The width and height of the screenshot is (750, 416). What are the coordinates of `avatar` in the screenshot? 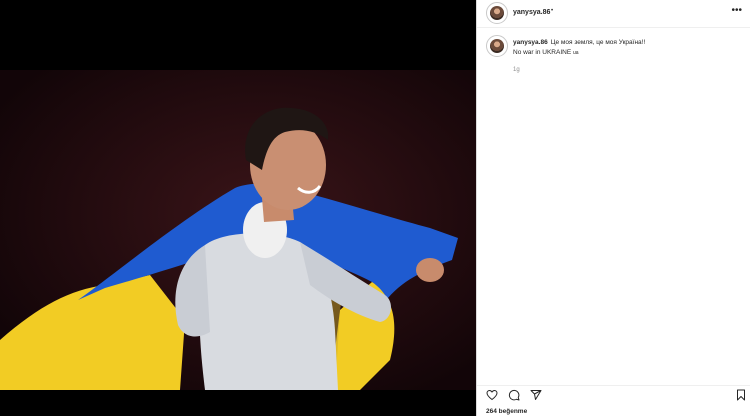 It's located at (497, 13).